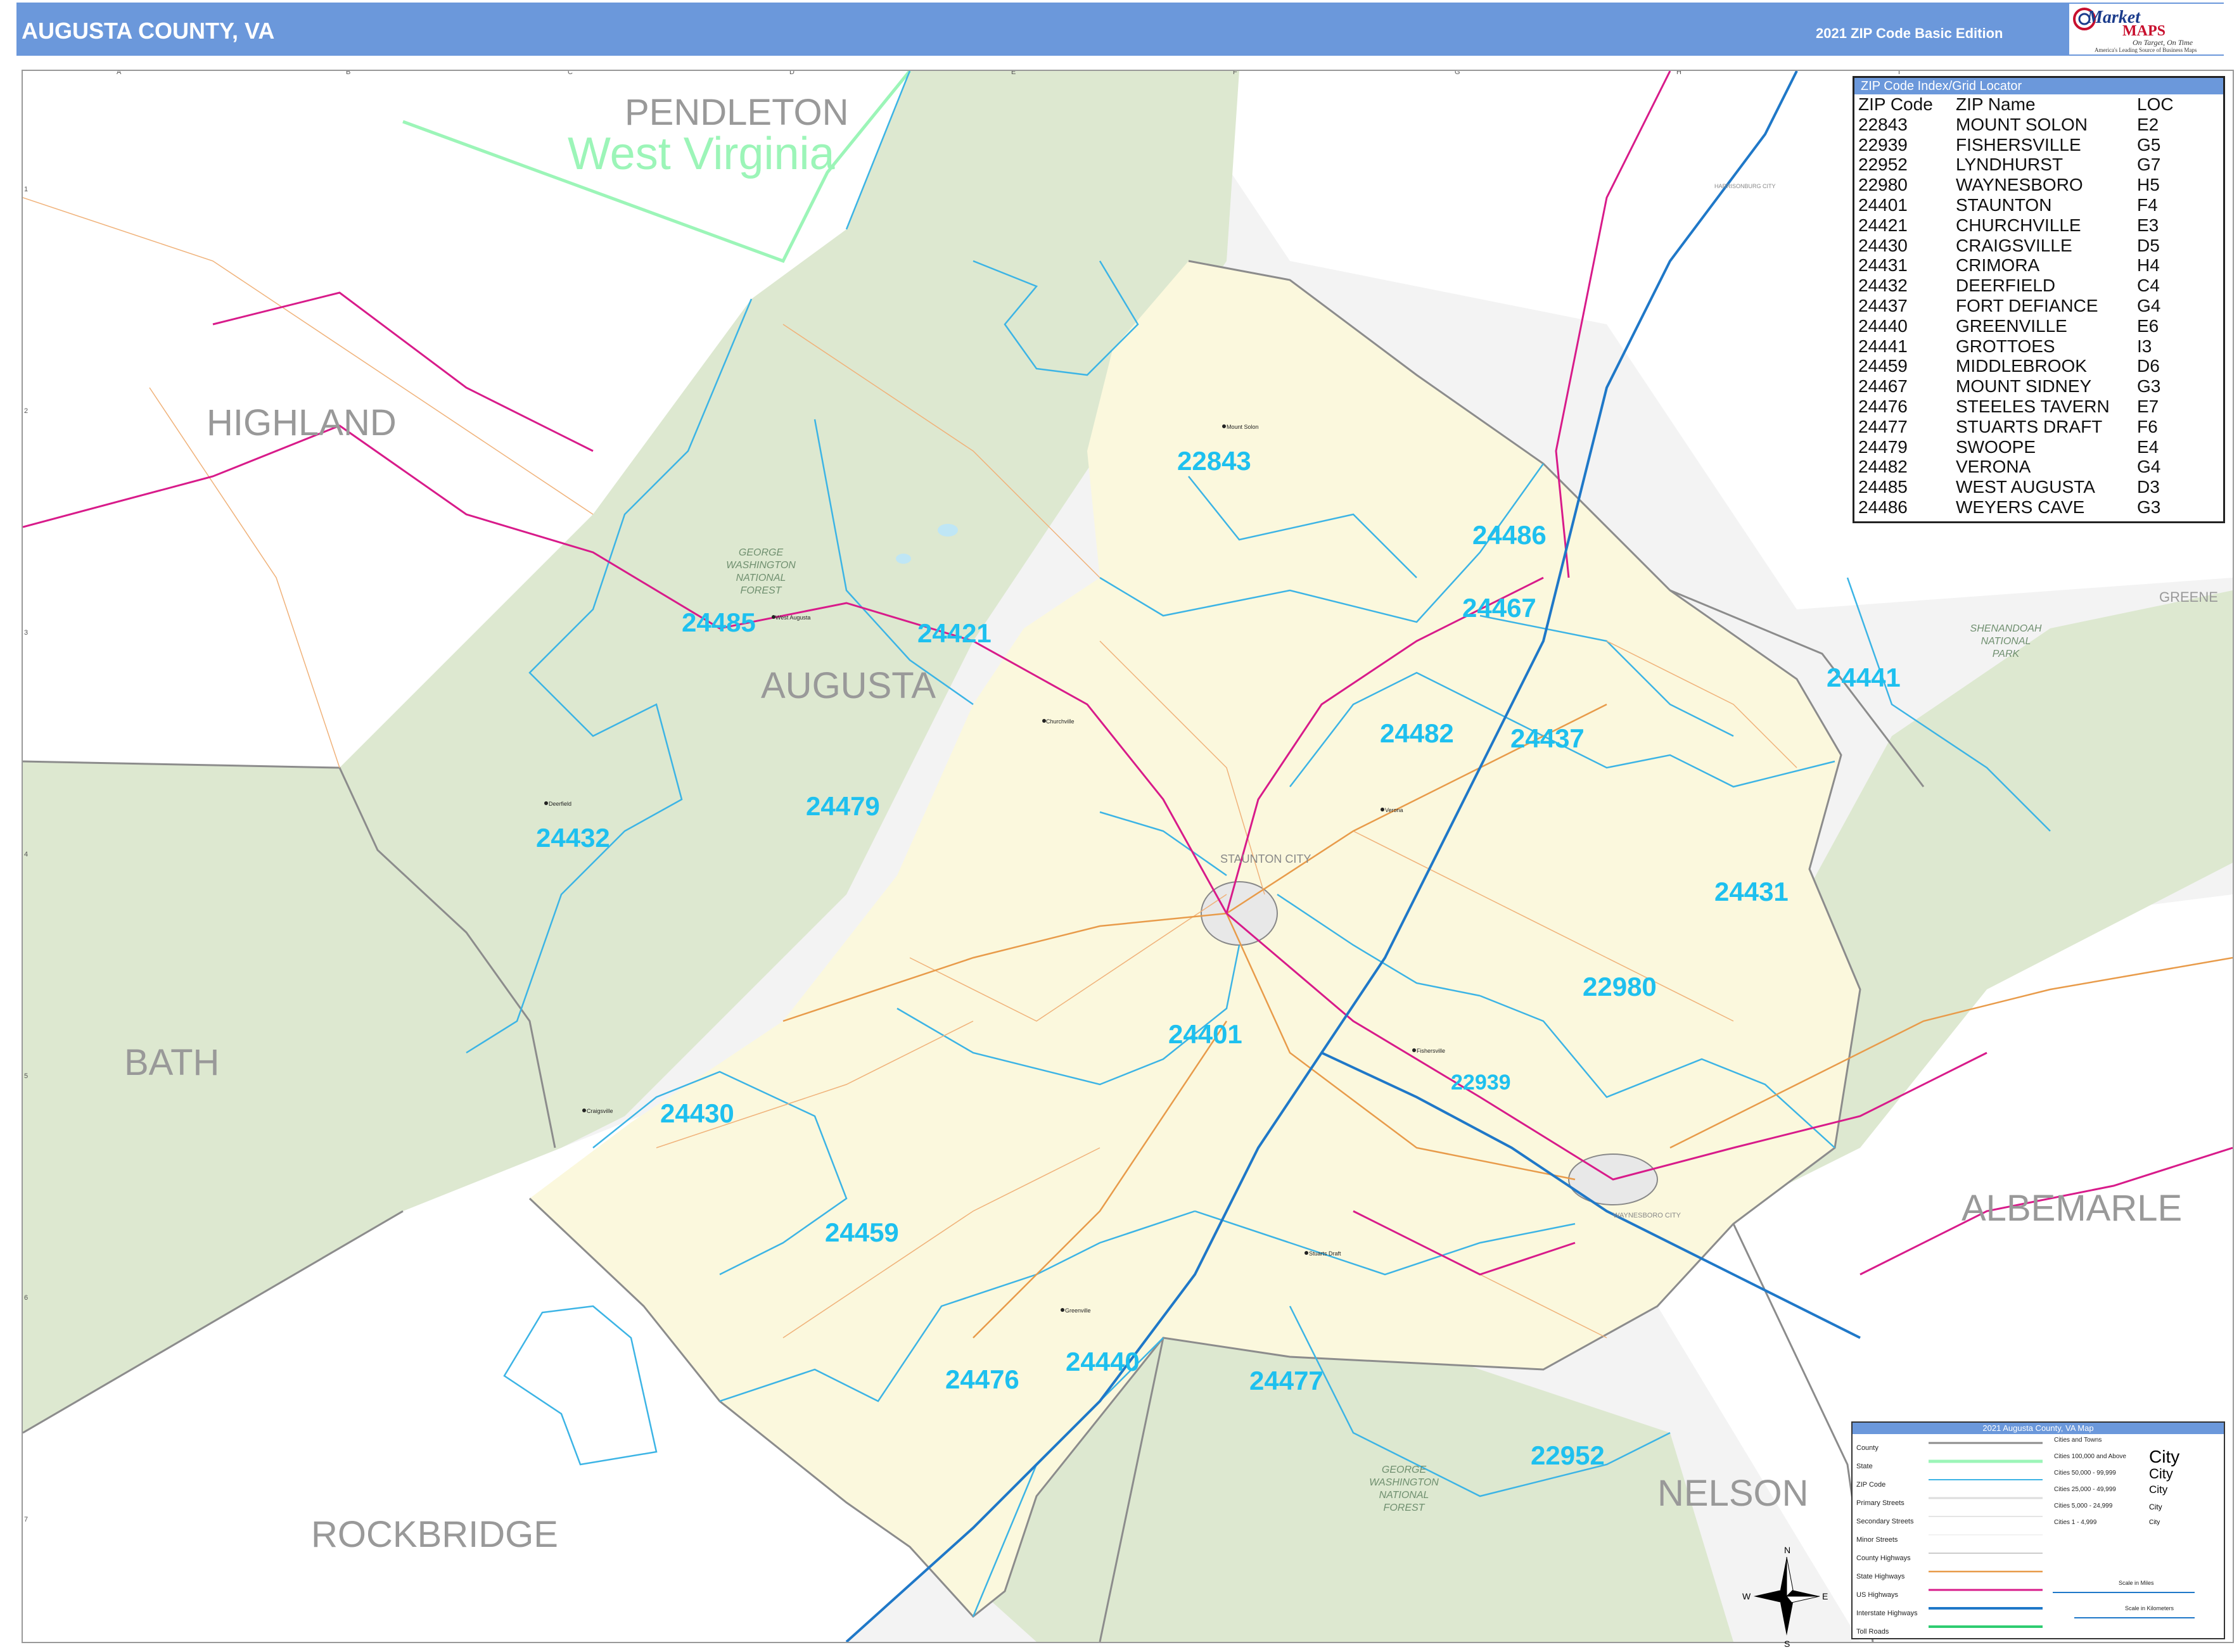 The height and width of the screenshot is (1652, 2239). What do you see at coordinates (1214, 461) in the screenshot?
I see `zip-label: 22843` at bounding box center [1214, 461].